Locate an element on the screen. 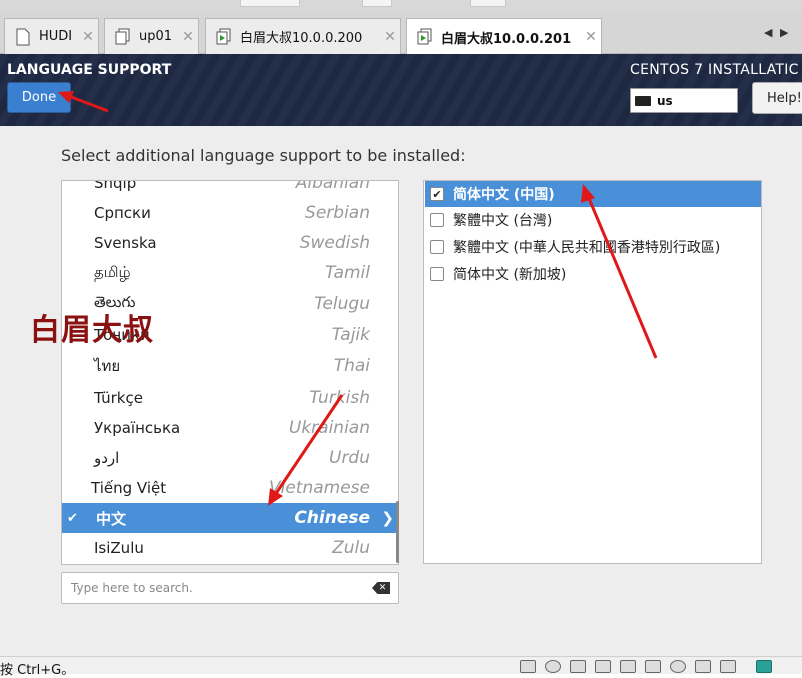 The height and width of the screenshot is (678, 802). language-english-name: Tamil is located at coordinates (347, 273).